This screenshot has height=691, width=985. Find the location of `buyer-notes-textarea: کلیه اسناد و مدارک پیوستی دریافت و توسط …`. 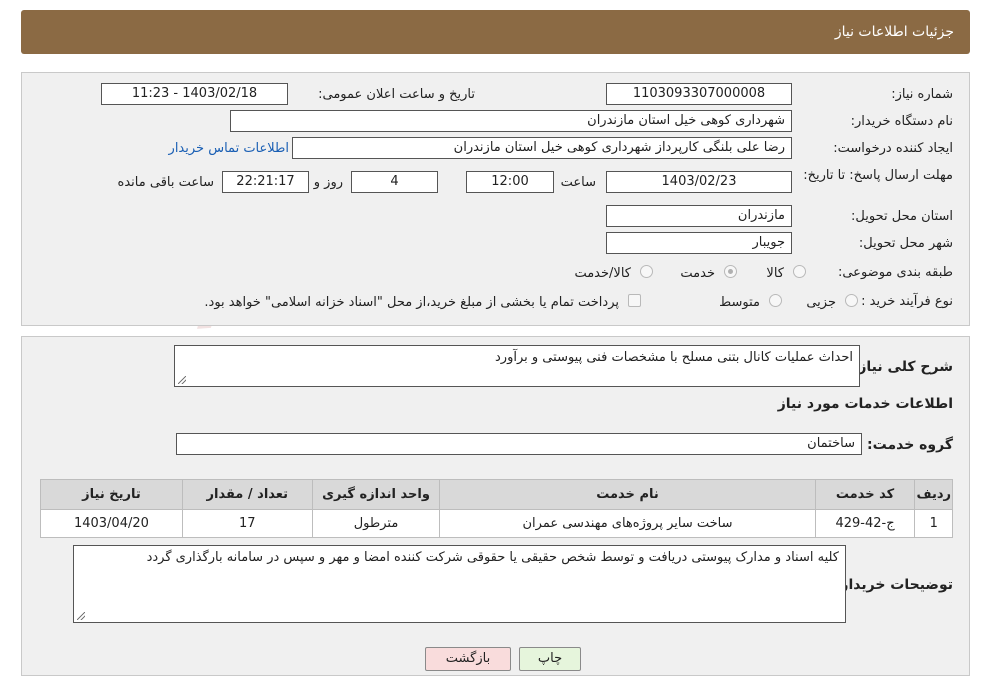

buyer-notes-textarea: کلیه اسناد و مدارک پیوستی دریافت و توسط … is located at coordinates (459, 584).